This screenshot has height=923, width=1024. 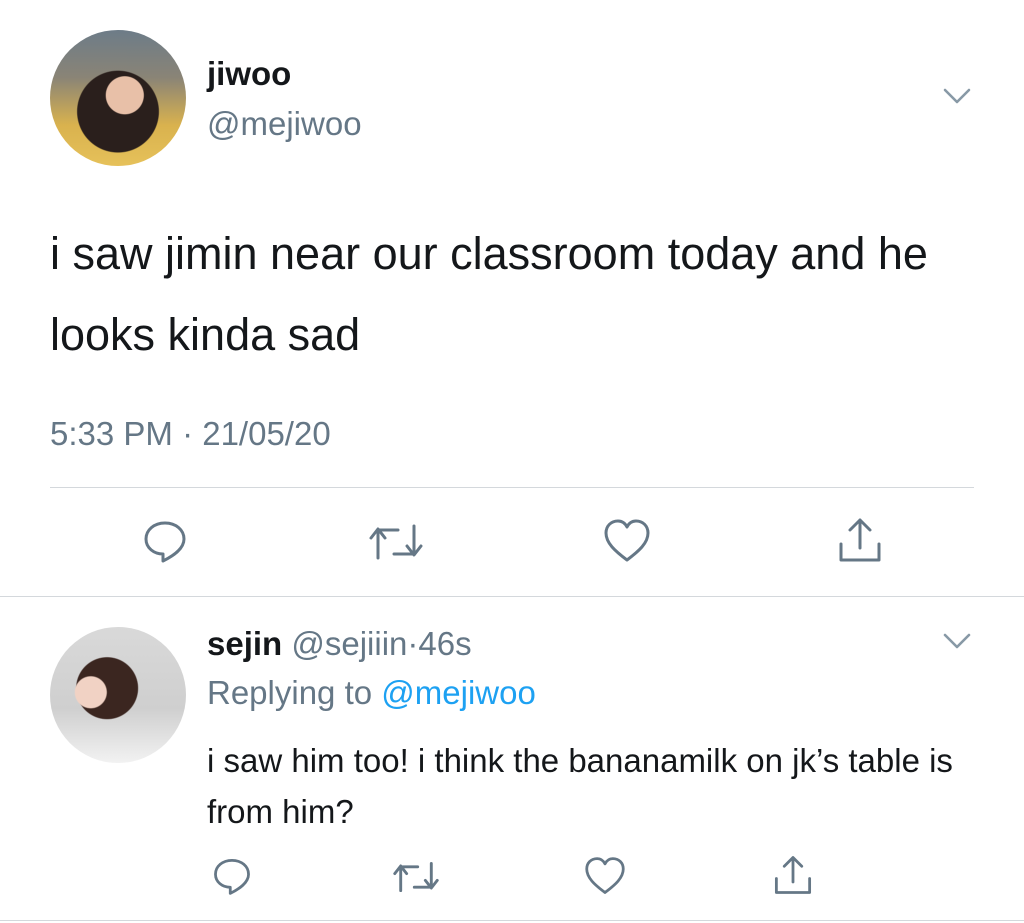 I want to click on avatar, so click(x=118, y=98).